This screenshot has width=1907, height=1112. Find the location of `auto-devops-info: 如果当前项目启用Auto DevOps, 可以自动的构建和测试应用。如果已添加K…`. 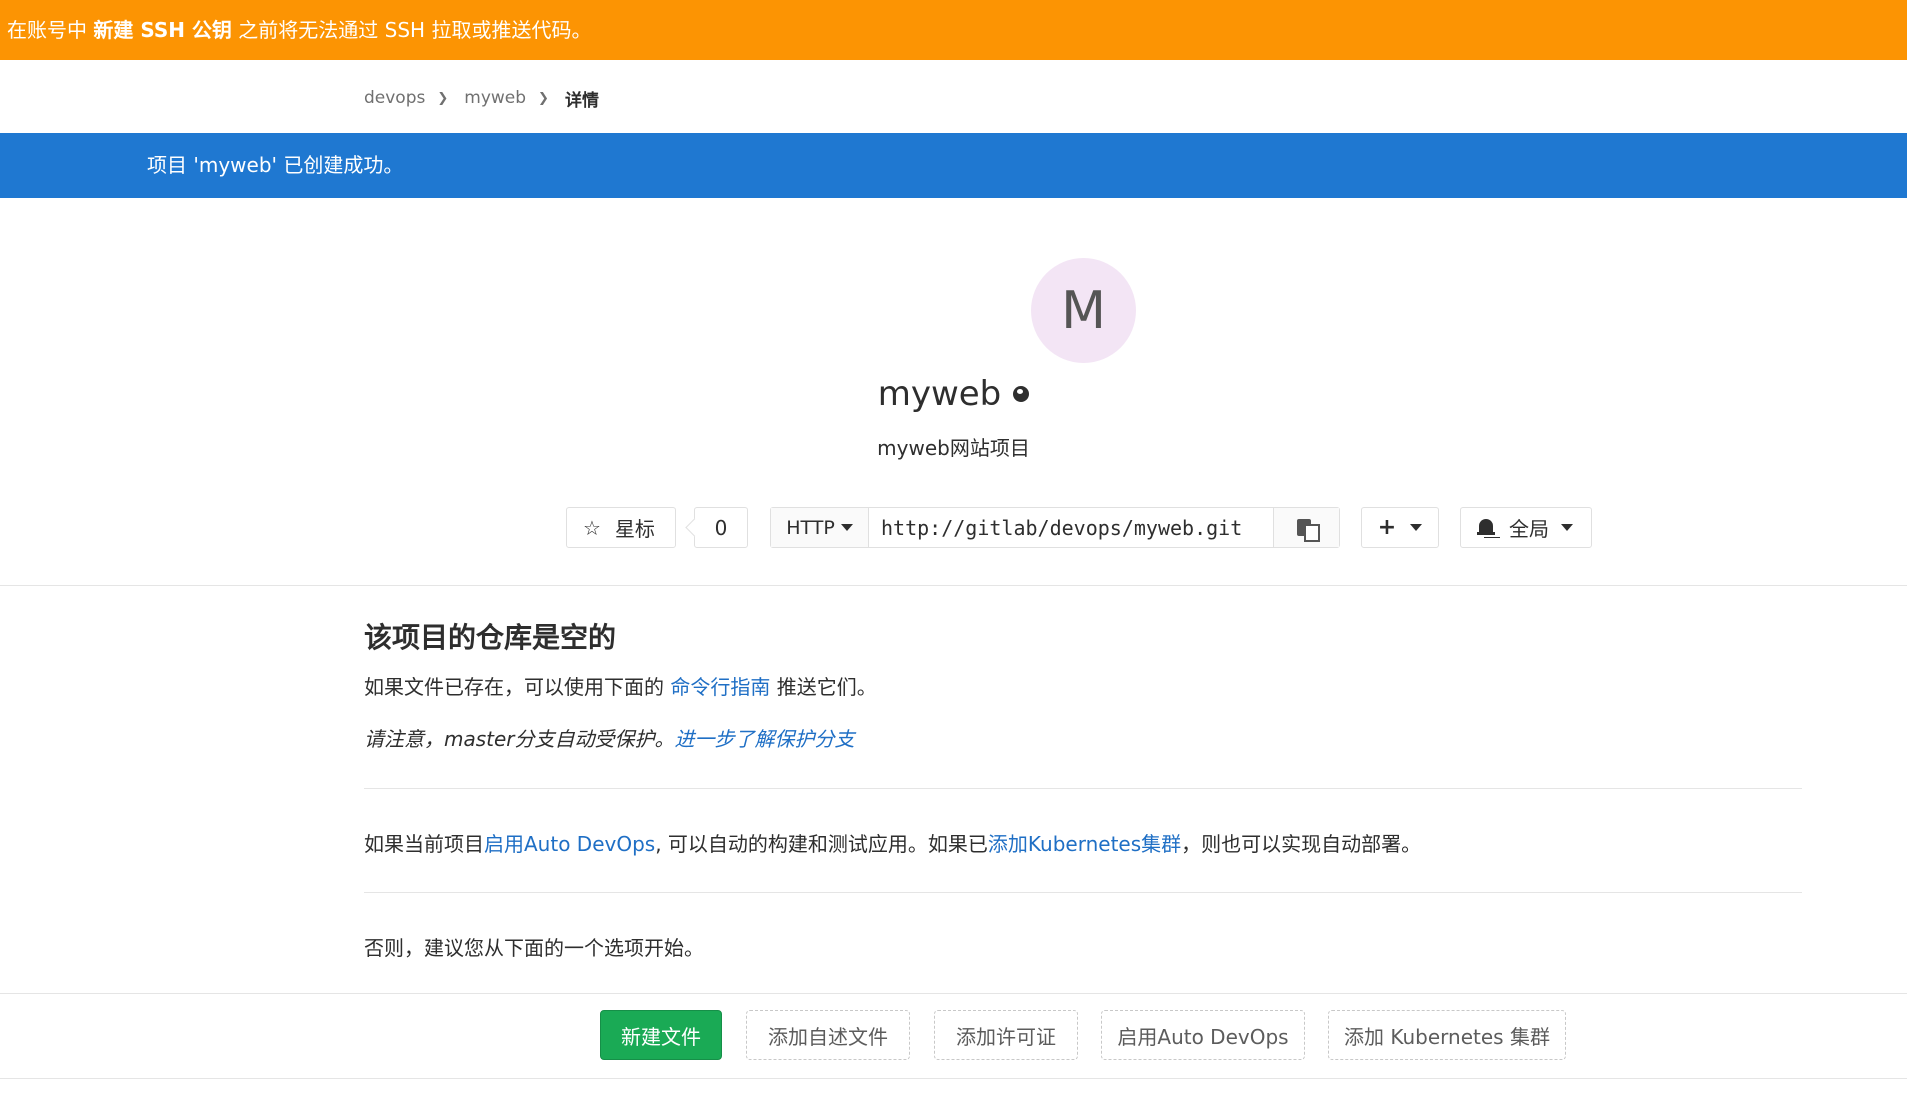

auto-devops-info: 如果当前项目启用Auto DevOps, 可以自动的构建和测试应用。如果已添加K… is located at coordinates (892, 842).